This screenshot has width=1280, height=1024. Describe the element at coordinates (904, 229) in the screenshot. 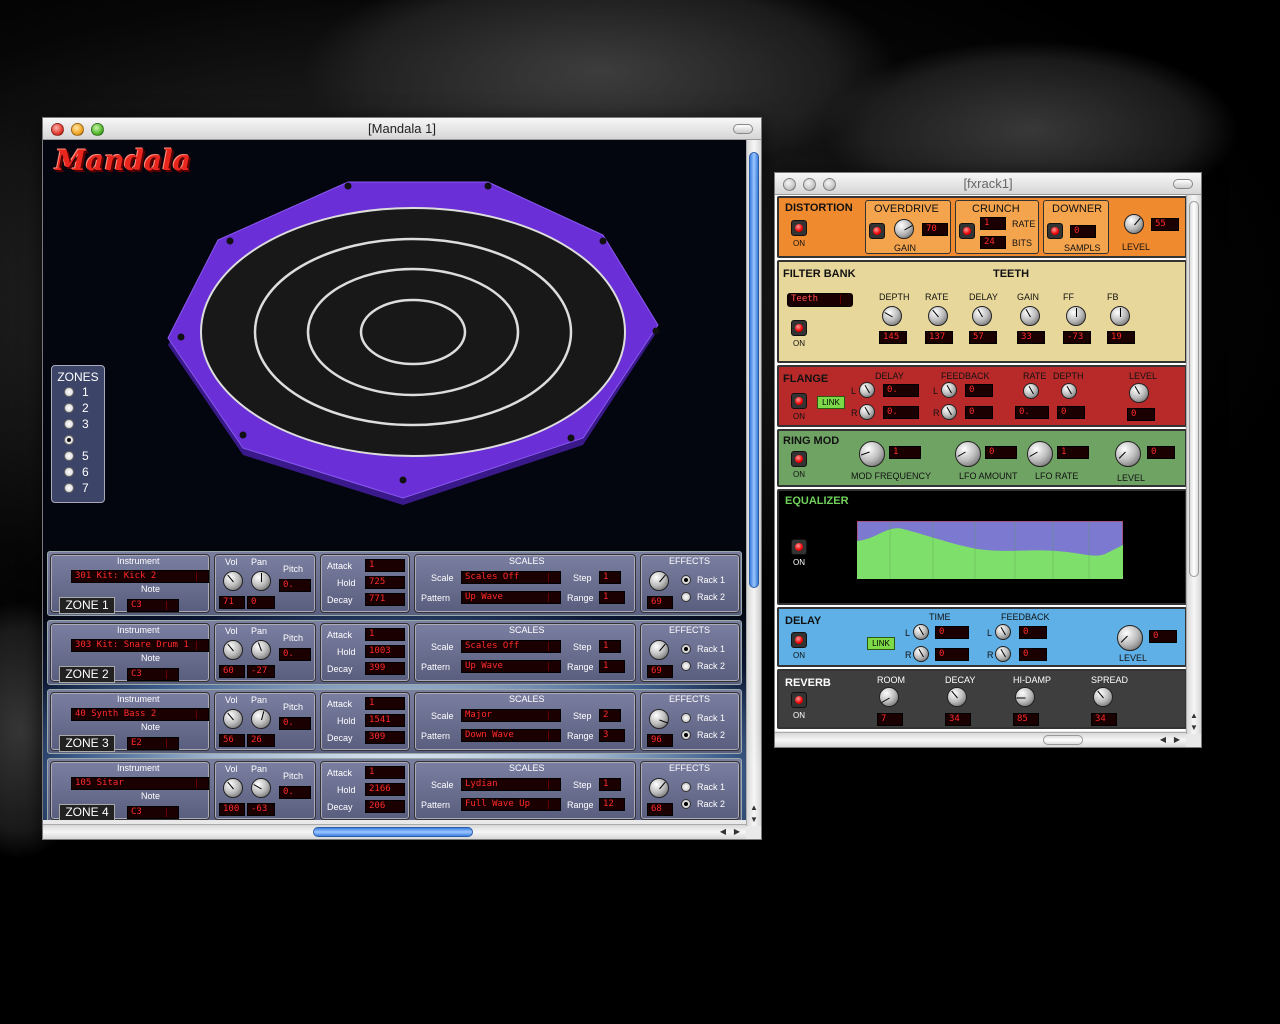

I see `gain-knob` at that location.